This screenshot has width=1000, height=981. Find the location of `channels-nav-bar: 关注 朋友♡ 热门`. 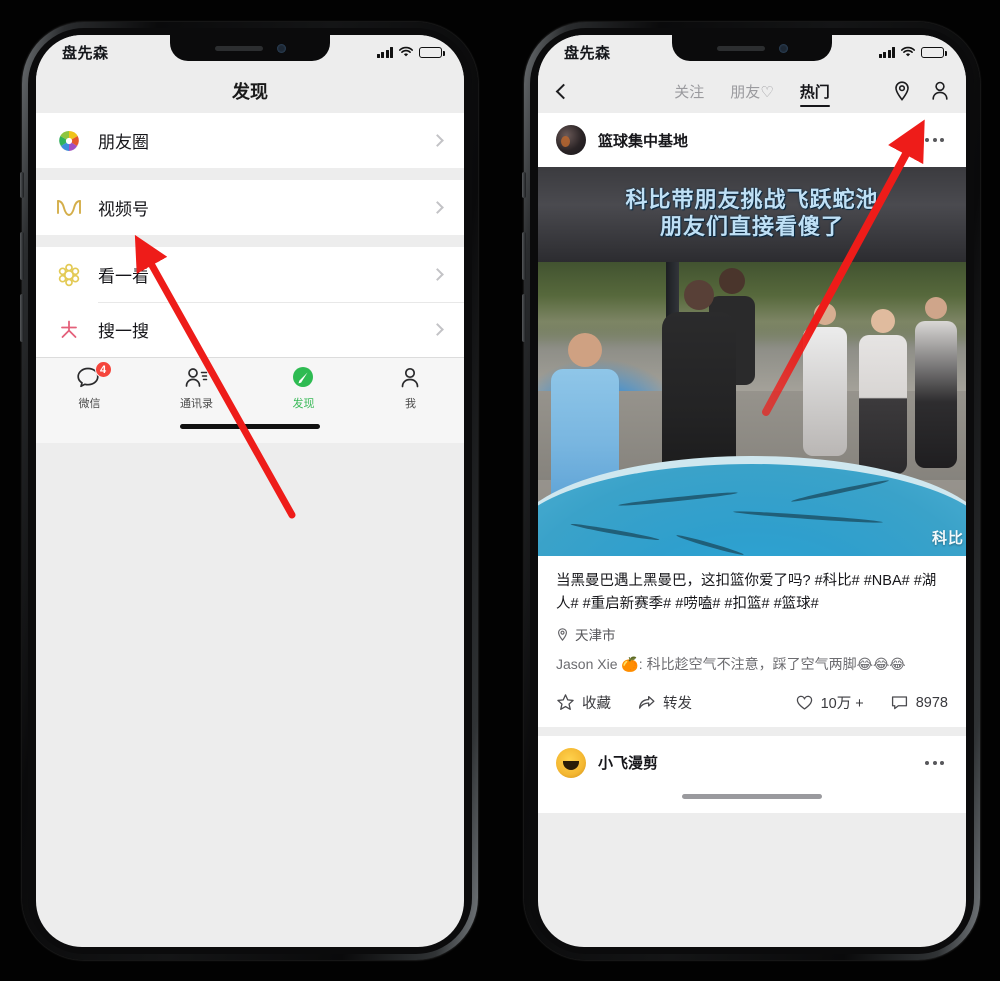

channels-nav-bar: 关注 朋友♡ 热门 is located at coordinates (752, 91).